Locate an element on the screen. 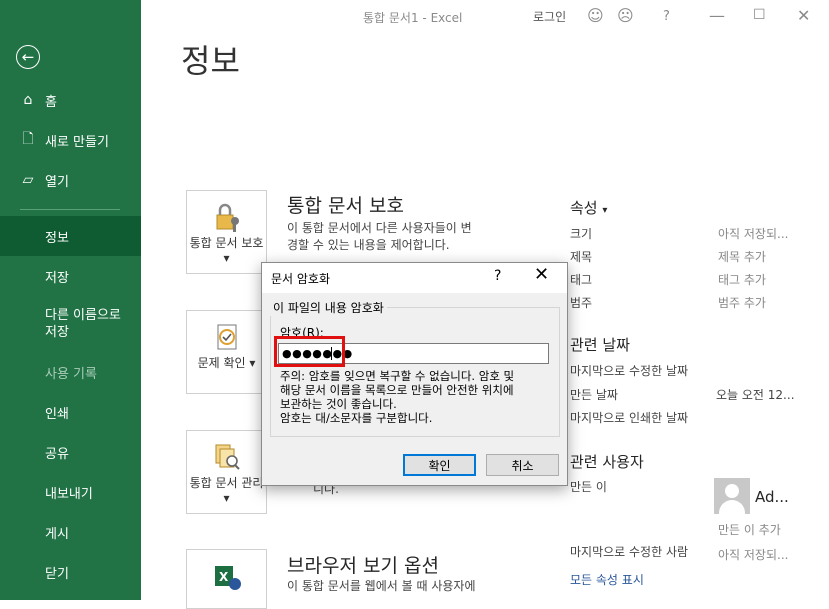 This screenshot has width=829, height=609. browser-view-options-button: X is located at coordinates (226, 579).